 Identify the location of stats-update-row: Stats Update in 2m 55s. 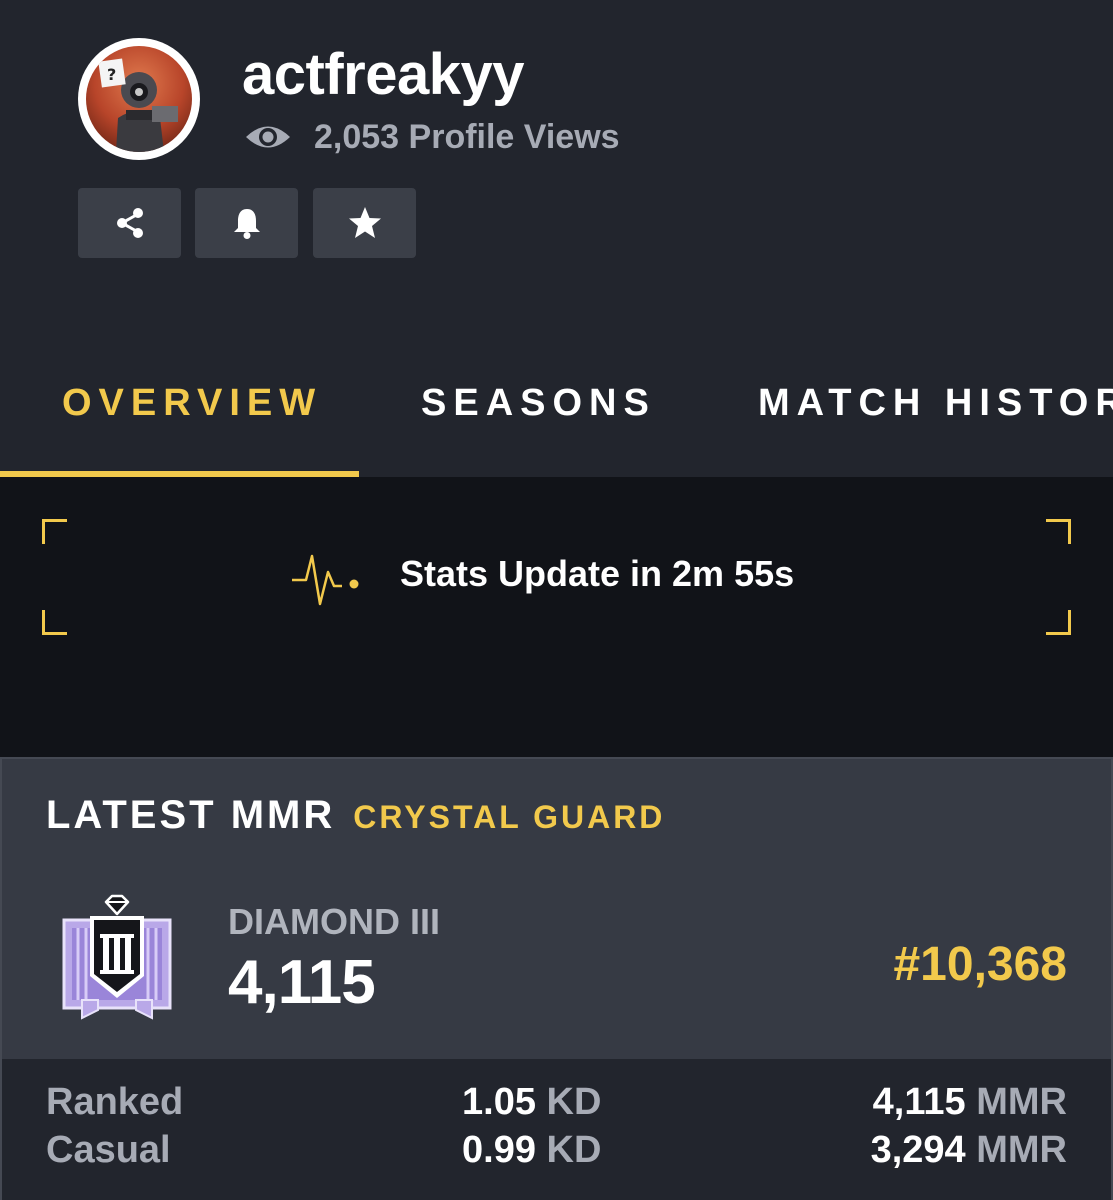
(543, 574).